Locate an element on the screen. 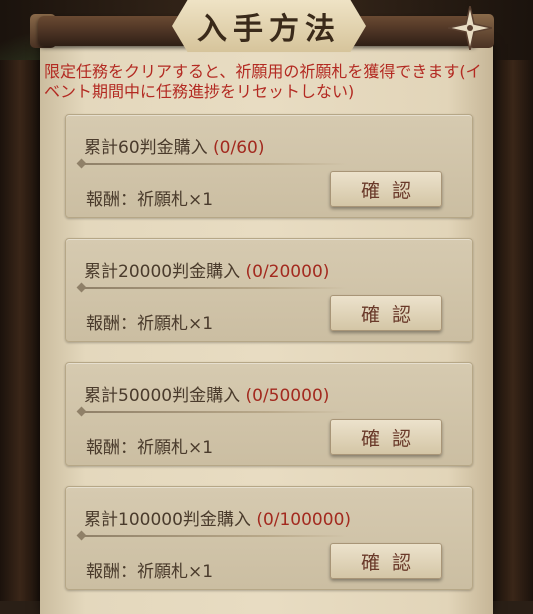 The height and width of the screenshot is (614, 533). task-progress: (0/50000) is located at coordinates (287, 396).